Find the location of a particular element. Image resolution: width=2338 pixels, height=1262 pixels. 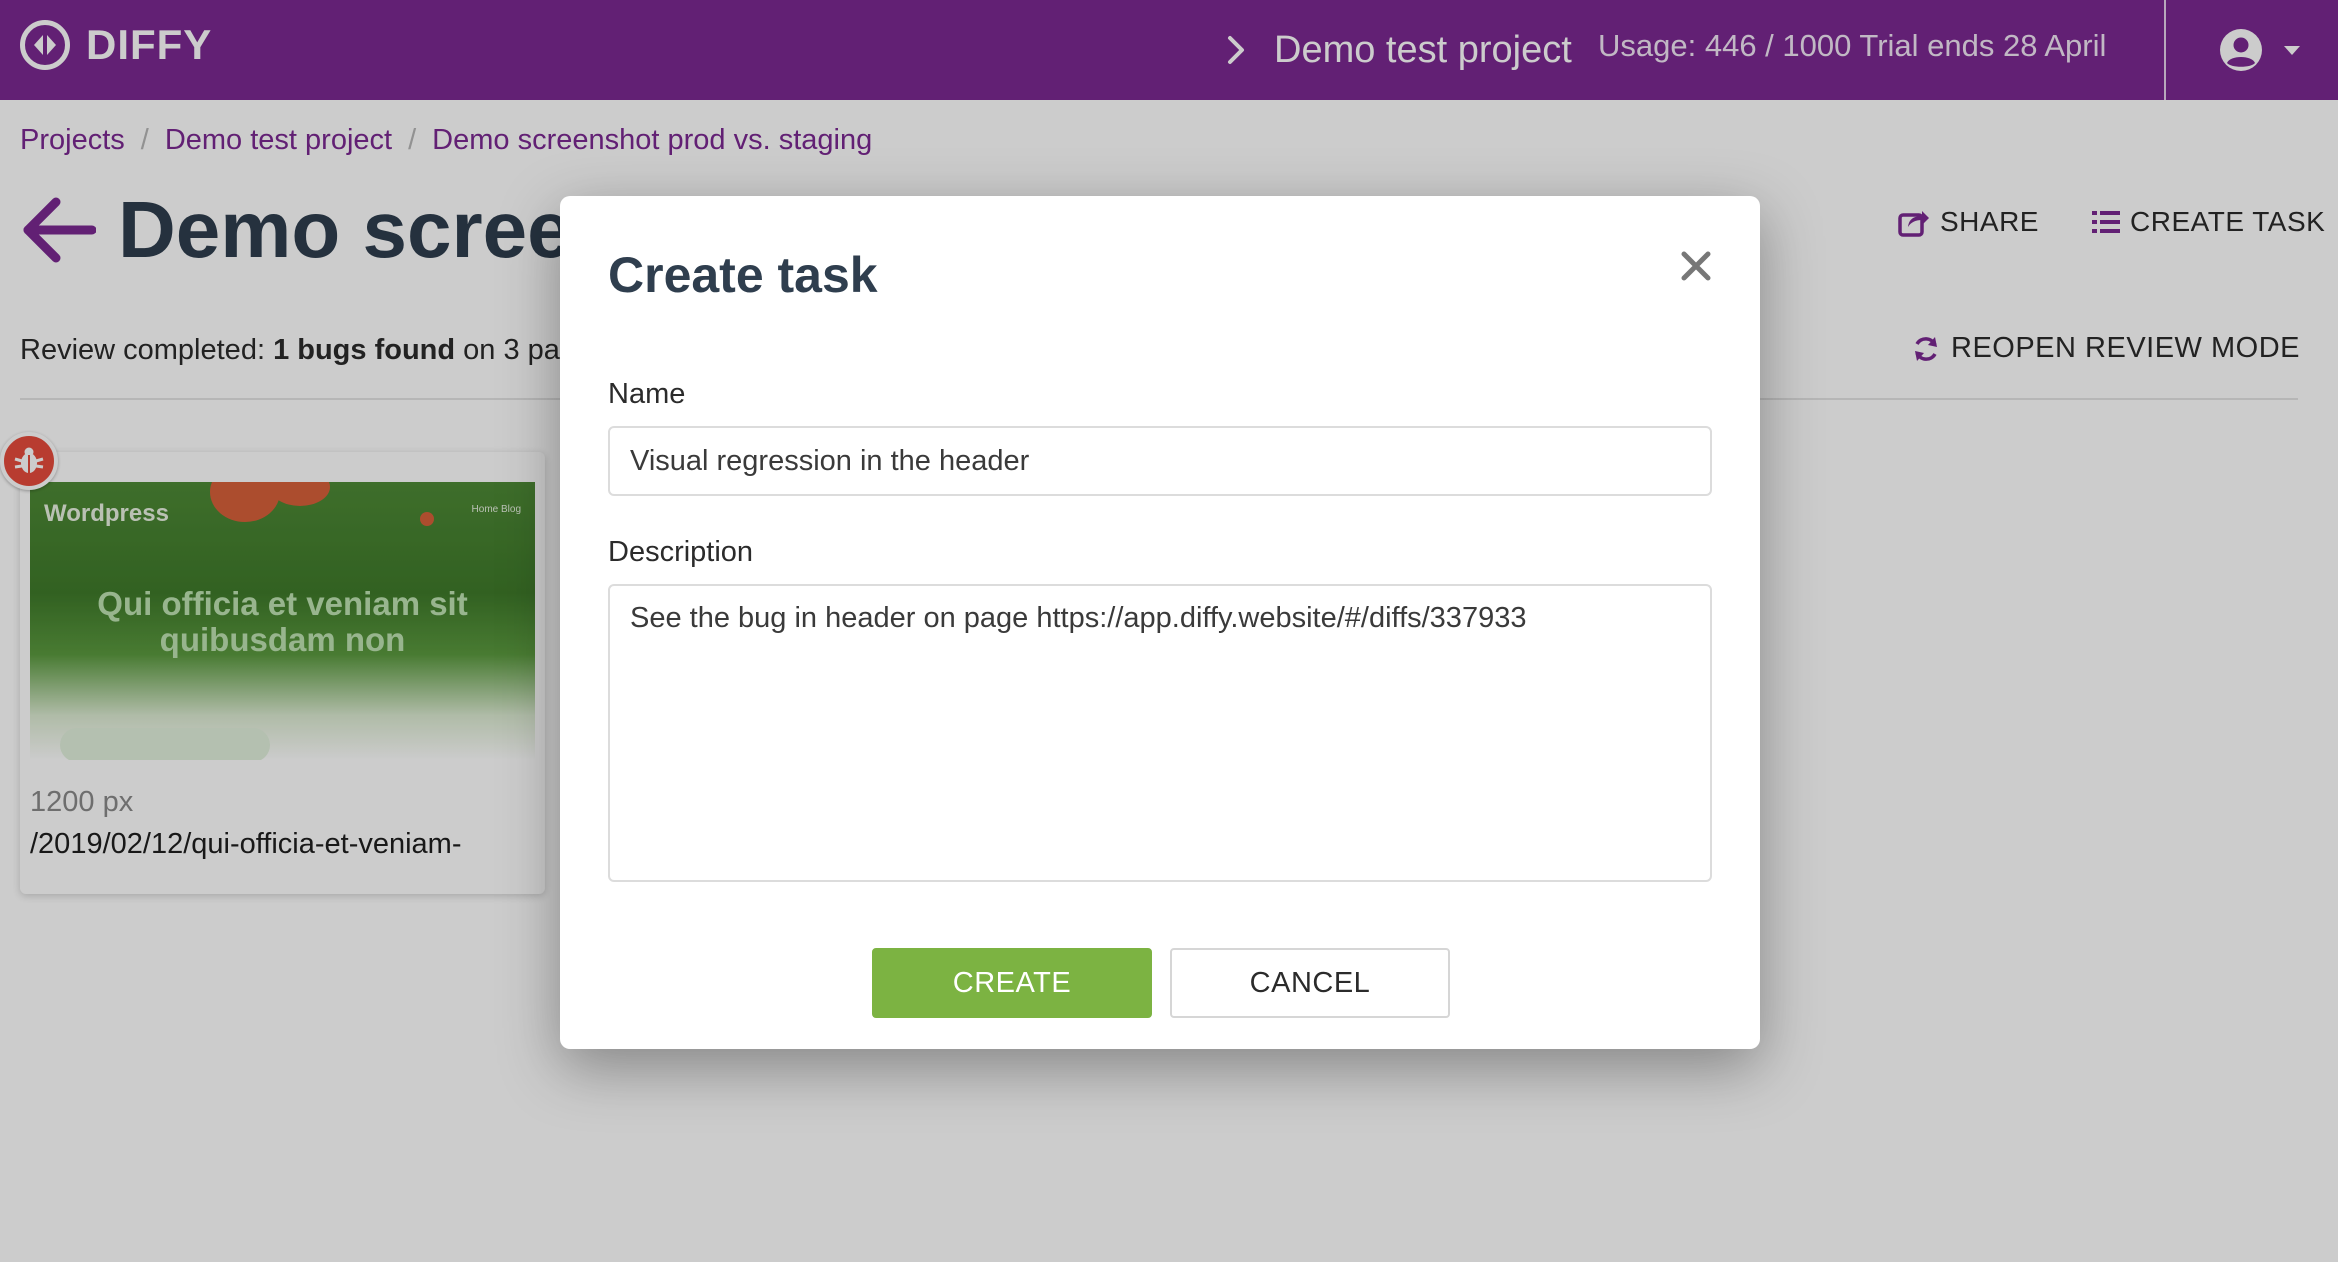

modal-title: Create task is located at coordinates (743, 275).